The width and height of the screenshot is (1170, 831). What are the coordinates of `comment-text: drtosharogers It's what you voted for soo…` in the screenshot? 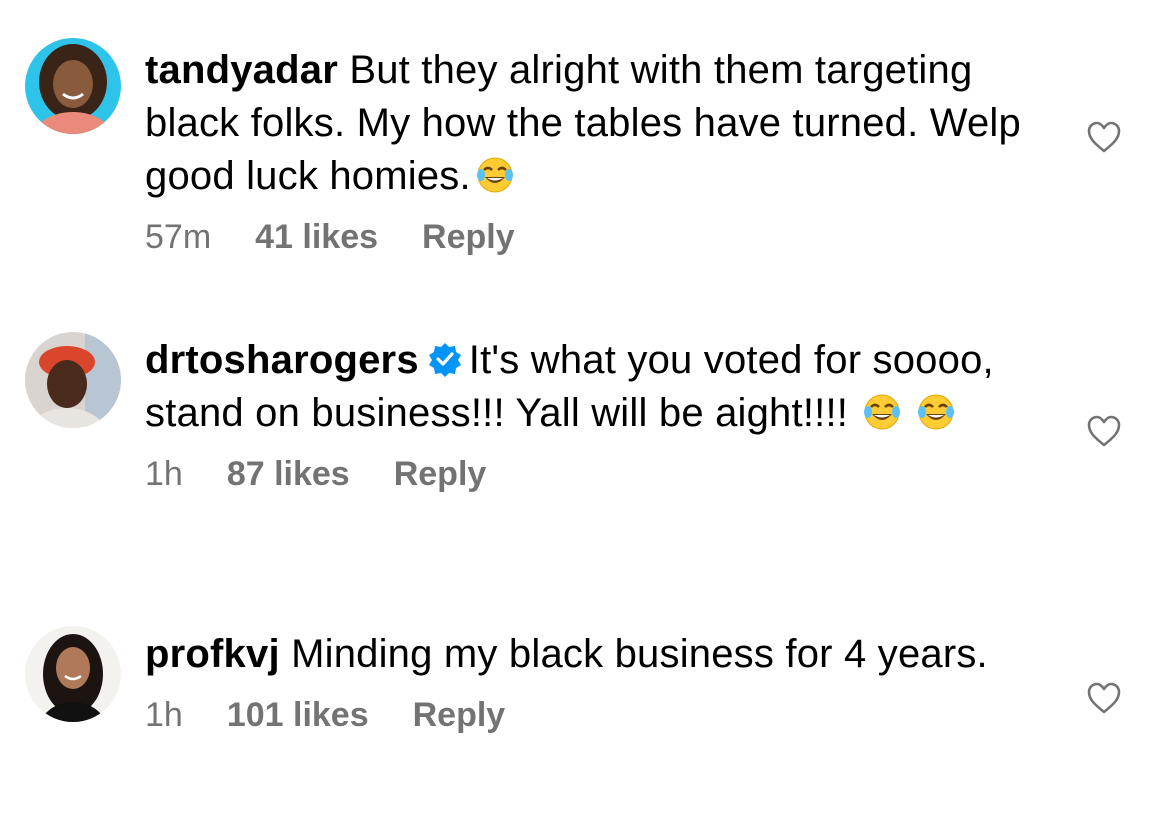 It's located at (595, 387).